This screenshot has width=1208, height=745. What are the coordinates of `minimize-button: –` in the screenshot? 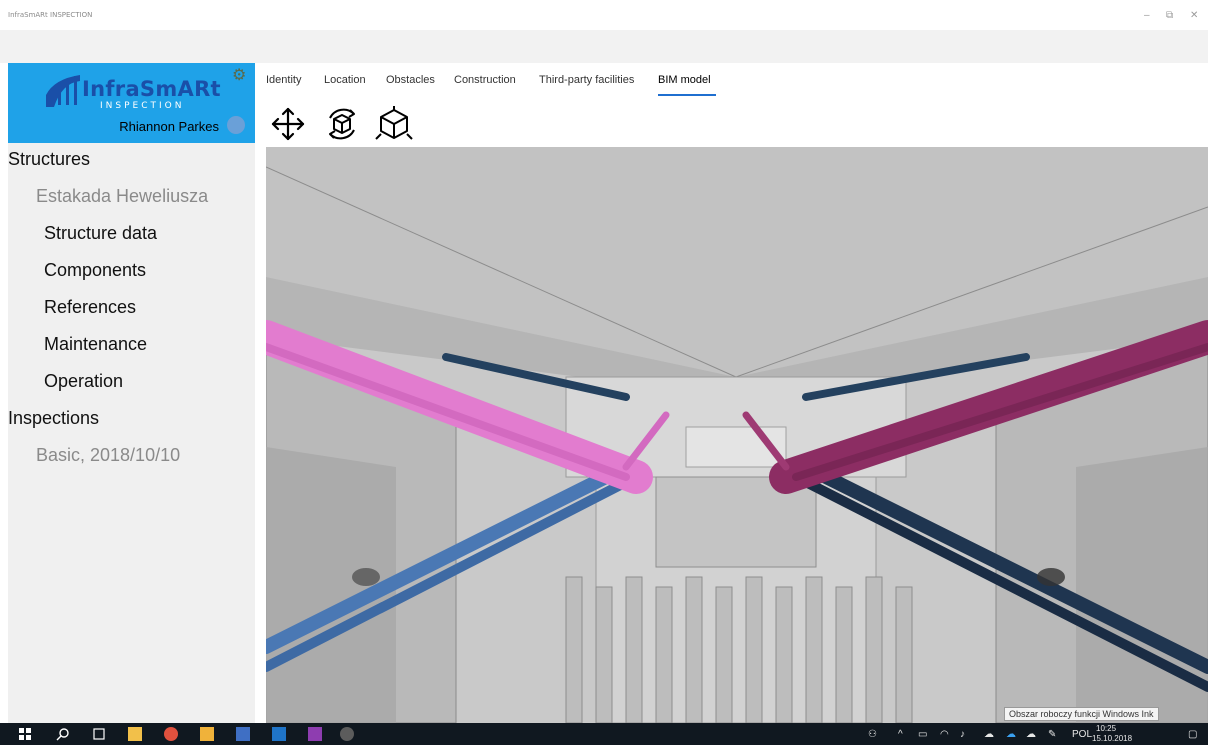 It's located at (1147, 15).